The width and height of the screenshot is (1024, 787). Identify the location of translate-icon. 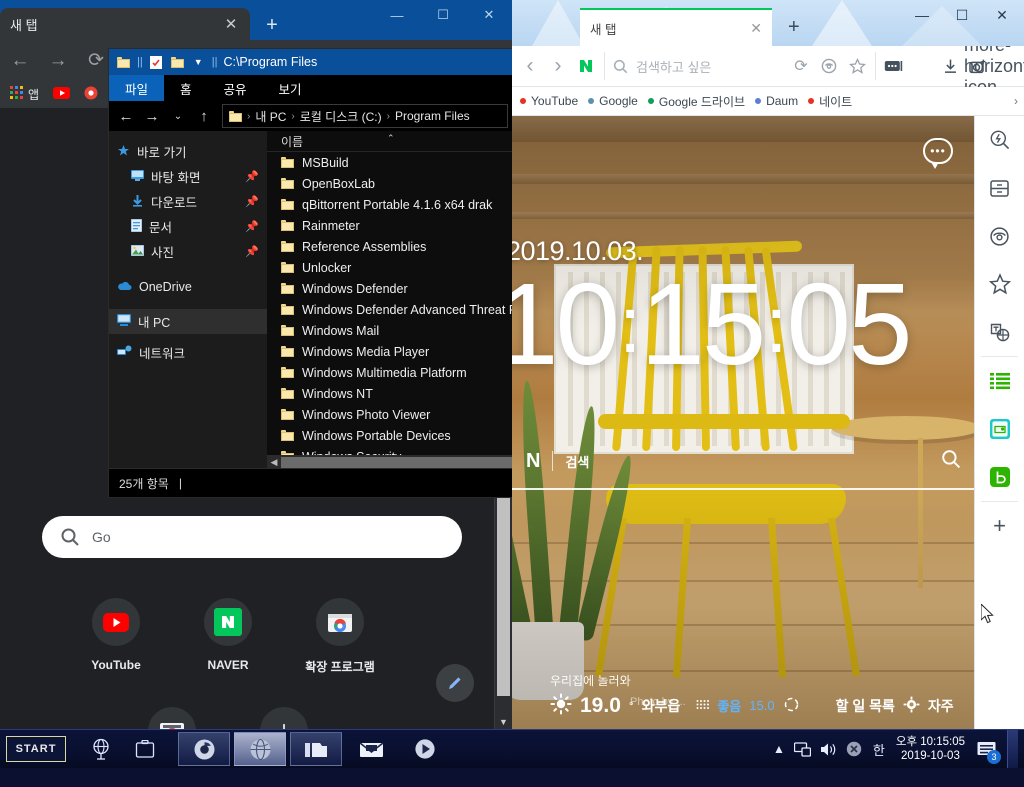
(999, 332).